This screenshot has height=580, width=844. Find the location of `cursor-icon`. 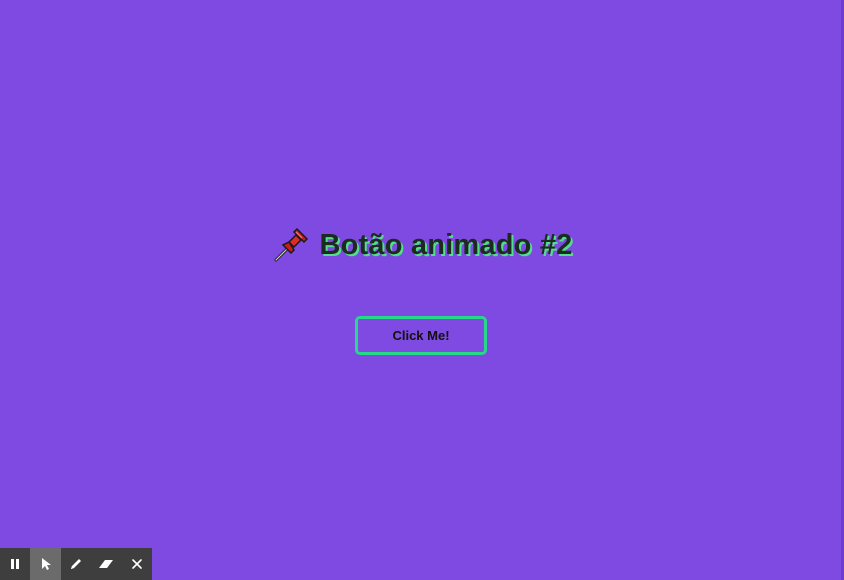

cursor-icon is located at coordinates (46, 564).